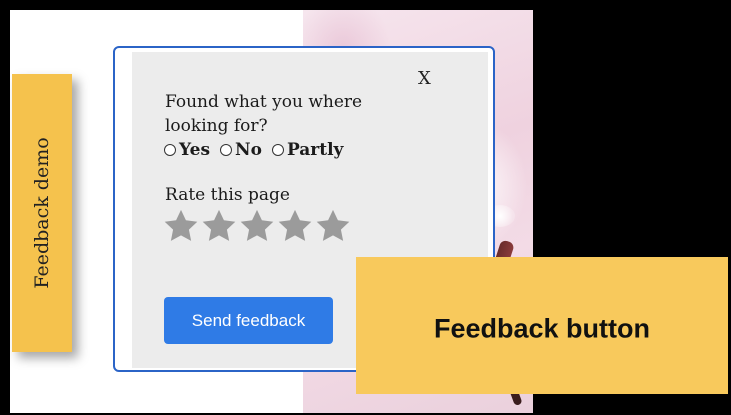 This screenshot has width=731, height=415. I want to click on star-rating, so click(257, 226).